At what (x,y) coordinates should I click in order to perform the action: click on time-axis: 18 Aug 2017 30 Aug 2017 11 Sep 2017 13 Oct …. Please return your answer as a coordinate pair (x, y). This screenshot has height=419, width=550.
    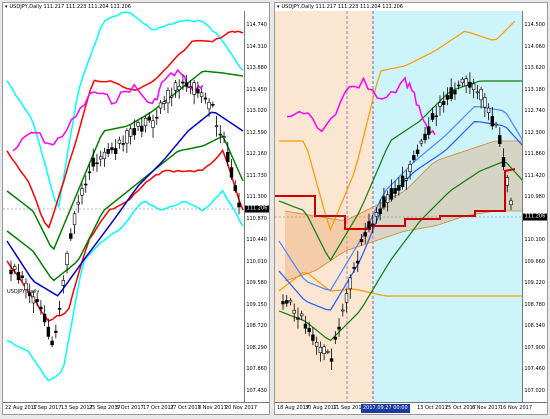
    Looking at the image, I should click on (411, 408).